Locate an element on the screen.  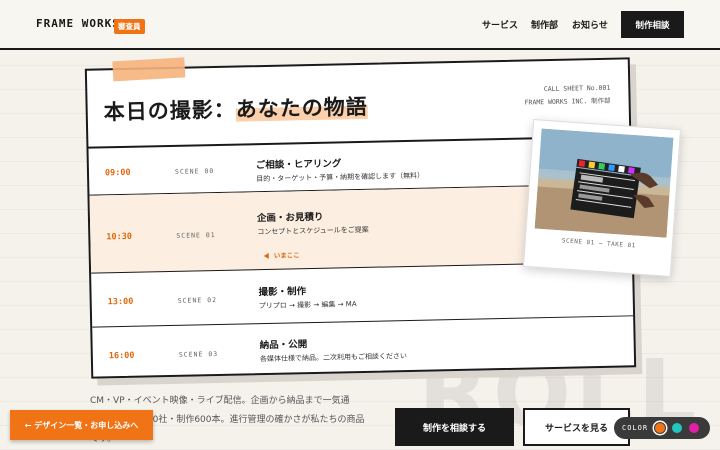
page-title: 本日の撮影：あなたの物語 is located at coordinates (235, 109).